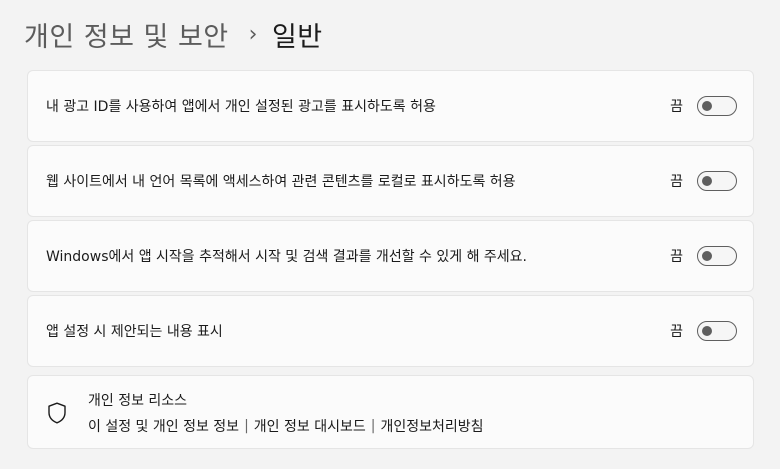  I want to click on resources-links: 이 설정 및 개인 정보 정보 | 개인 정보 대시보드 | 개인정보처리방침, so click(286, 426).